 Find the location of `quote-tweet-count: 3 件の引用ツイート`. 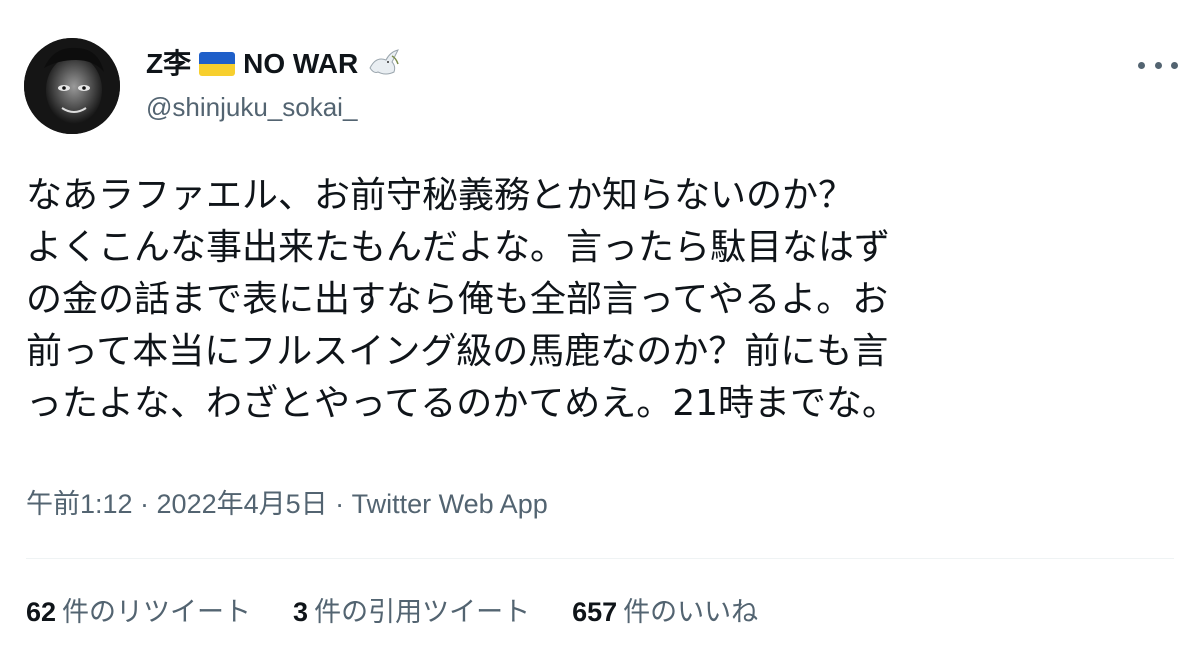

quote-tweet-count: 3 件の引用ツイート is located at coordinates (411, 612).